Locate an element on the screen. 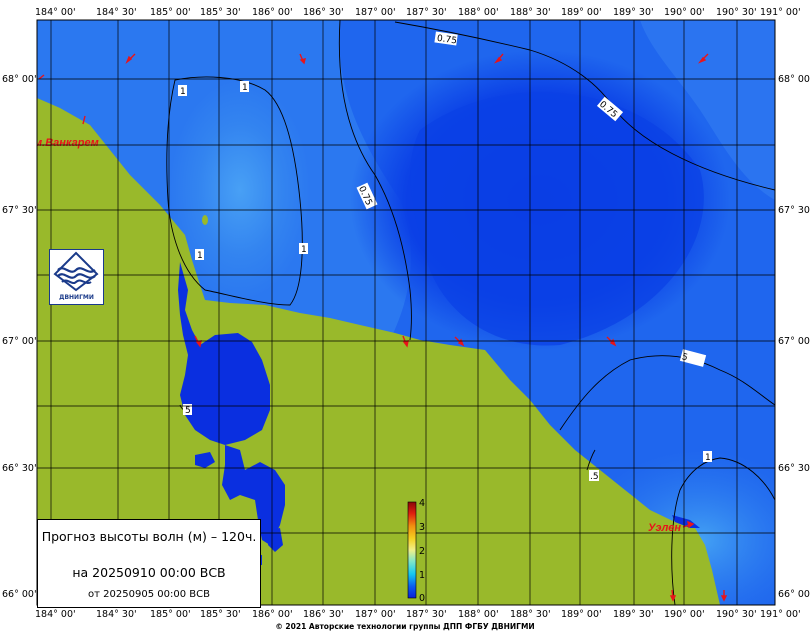 The width and height of the screenshot is (810, 633). isoline-label: 5 is located at coordinates (188, 411).